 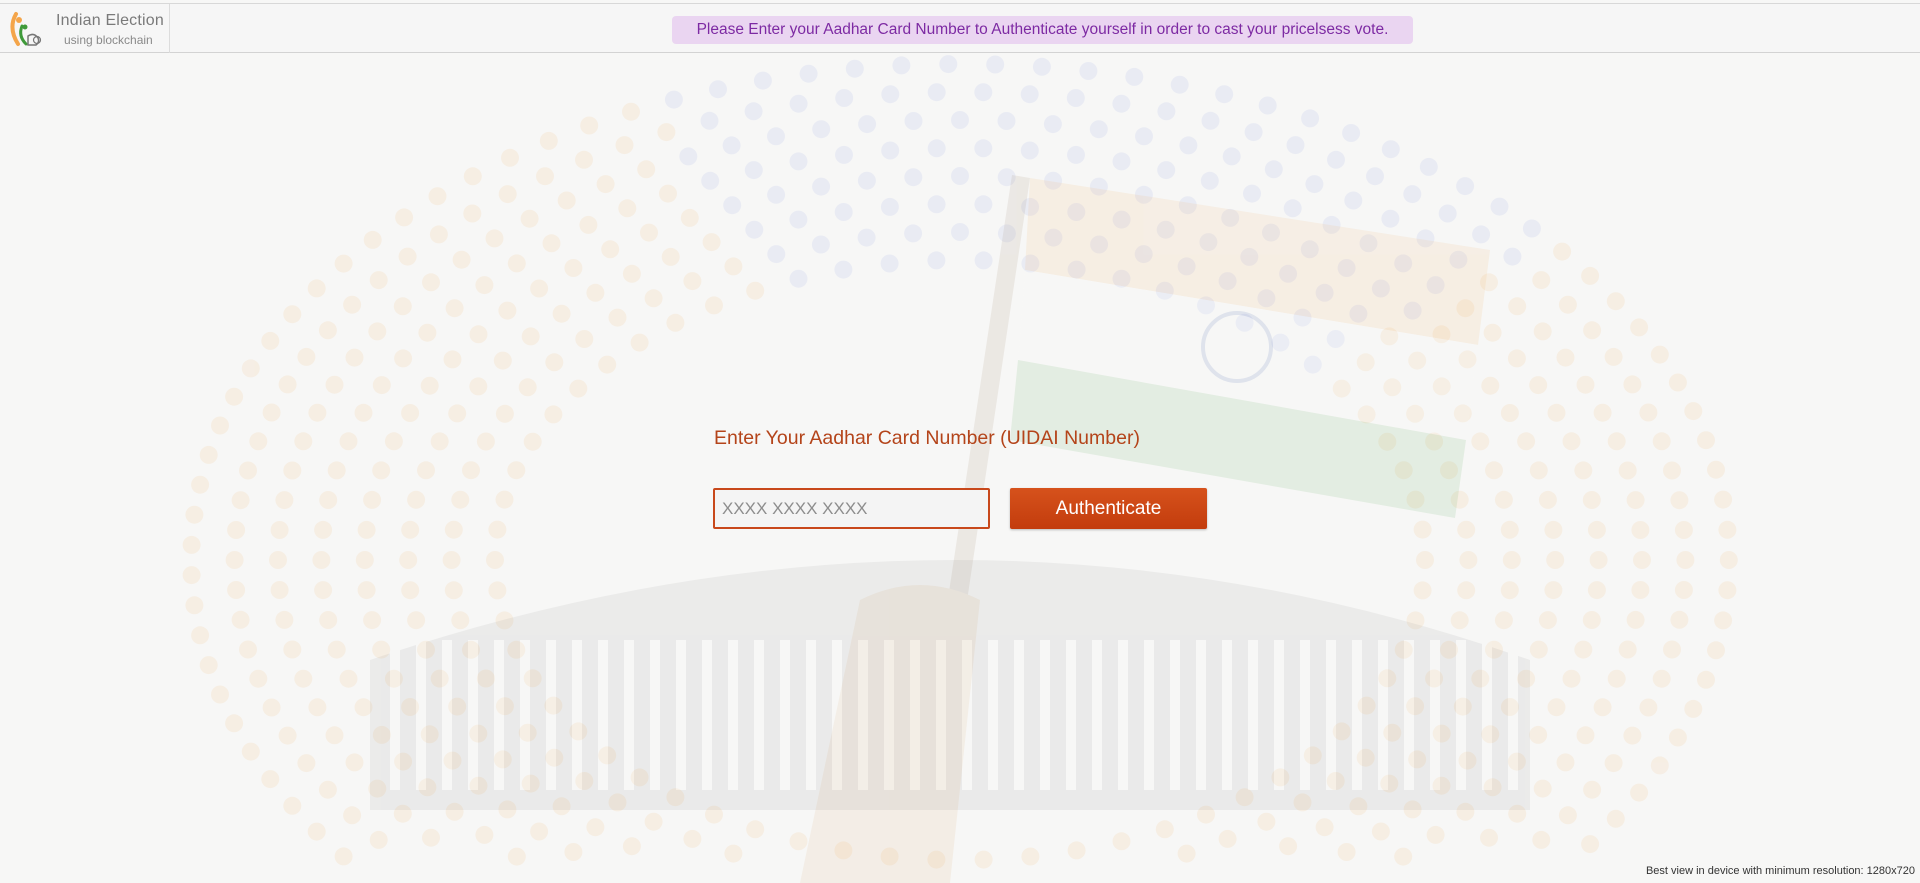 What do you see at coordinates (85, 28) in the screenshot?
I see `brand: Indian Election using blockchain` at bounding box center [85, 28].